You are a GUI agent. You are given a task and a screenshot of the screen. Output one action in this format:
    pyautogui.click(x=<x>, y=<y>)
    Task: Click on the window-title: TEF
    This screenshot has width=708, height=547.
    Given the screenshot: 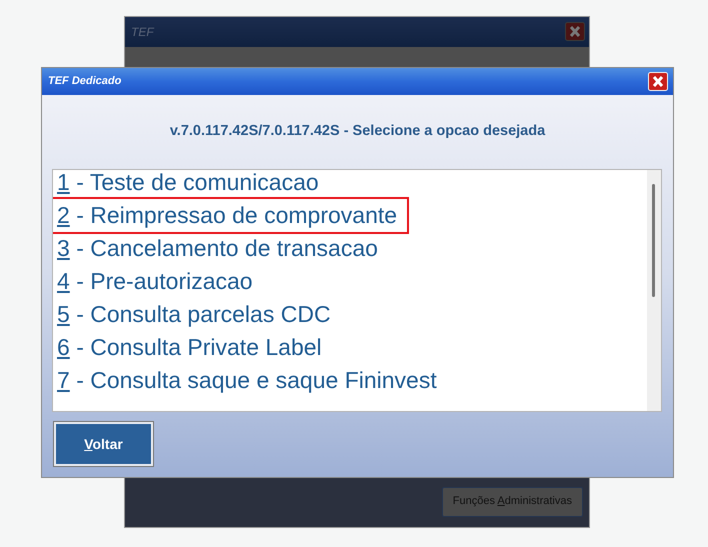 What is the action you would take?
    pyautogui.click(x=142, y=32)
    